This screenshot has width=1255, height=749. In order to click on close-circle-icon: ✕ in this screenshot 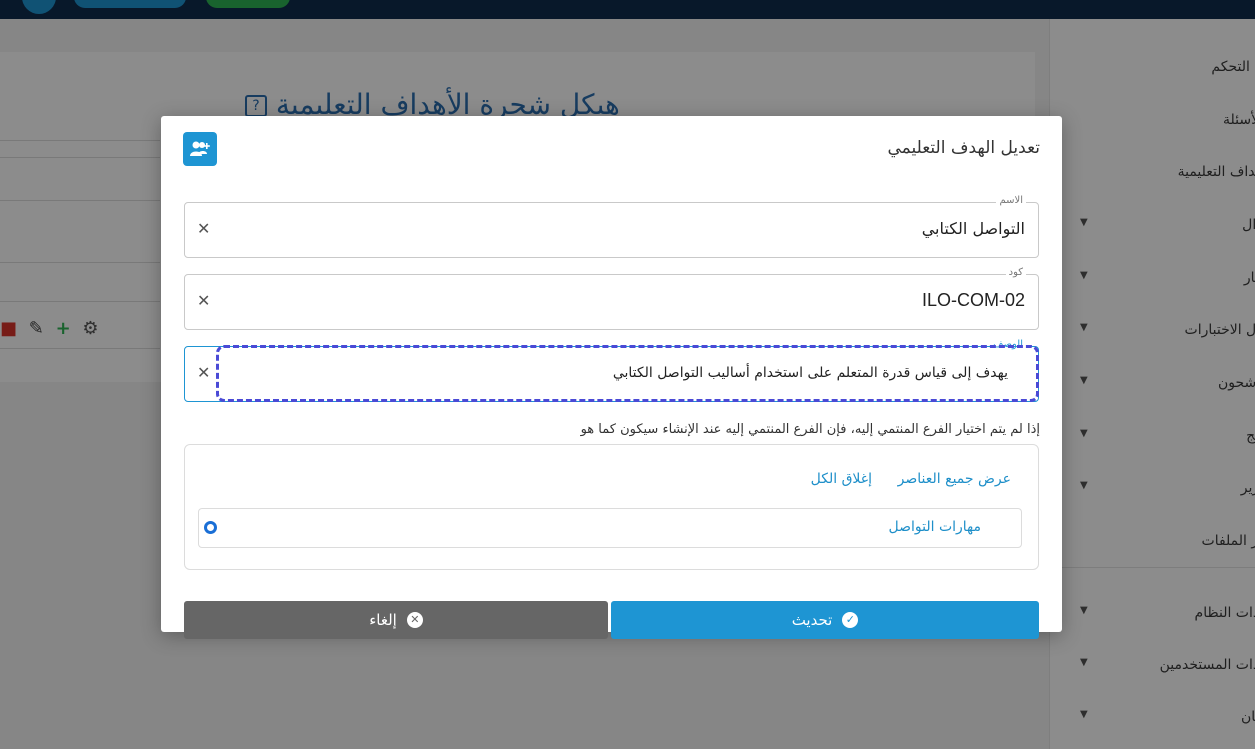, I will do `click(414, 620)`.